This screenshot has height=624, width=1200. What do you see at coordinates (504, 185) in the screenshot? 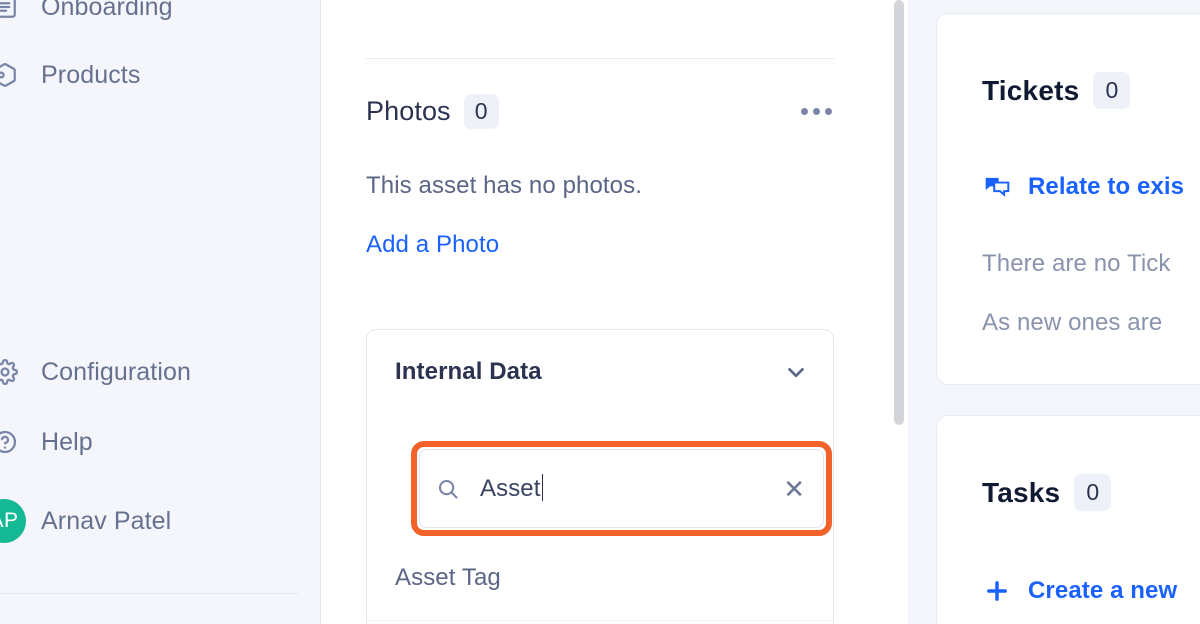
I see `photos-empty-message: This asset has no photos.` at bounding box center [504, 185].